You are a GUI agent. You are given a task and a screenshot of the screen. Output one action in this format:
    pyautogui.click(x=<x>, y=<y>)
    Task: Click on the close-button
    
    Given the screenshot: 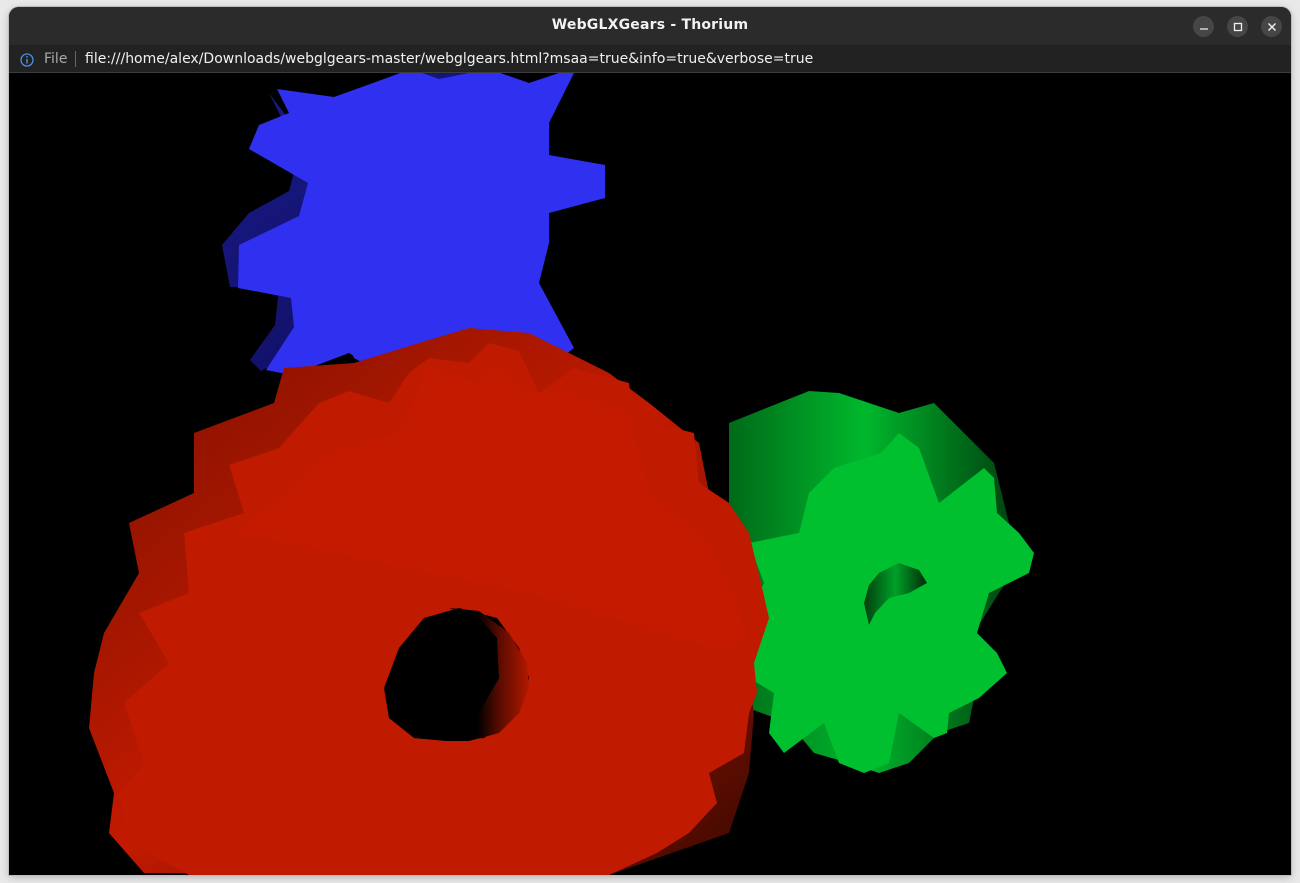 What is the action you would take?
    pyautogui.click(x=1271, y=26)
    